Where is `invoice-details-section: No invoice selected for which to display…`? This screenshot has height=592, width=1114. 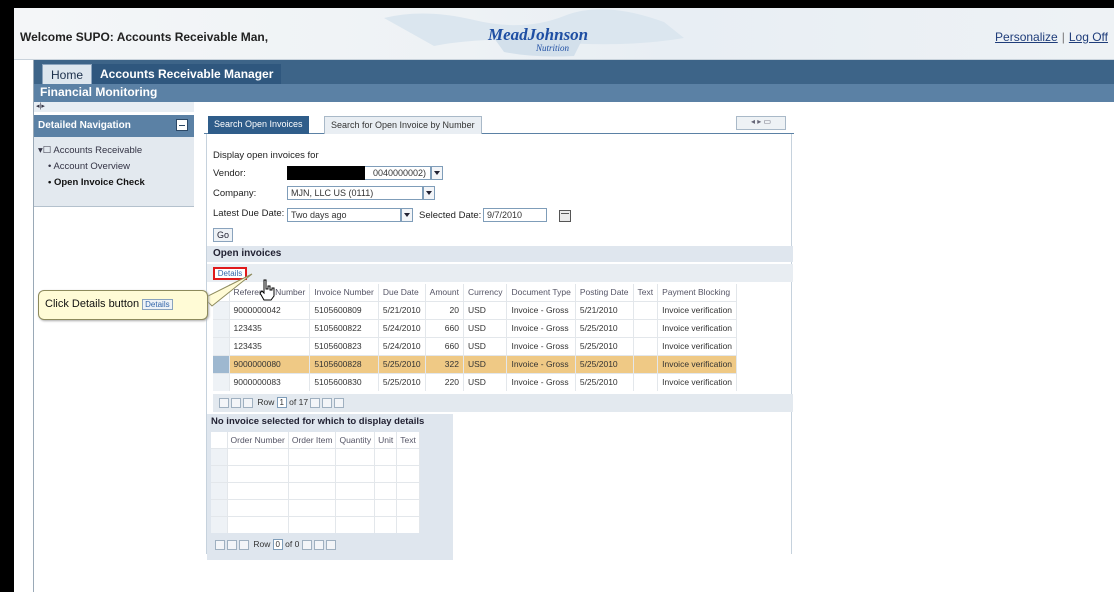 invoice-details-section: No invoice selected for which to display… is located at coordinates (330, 487).